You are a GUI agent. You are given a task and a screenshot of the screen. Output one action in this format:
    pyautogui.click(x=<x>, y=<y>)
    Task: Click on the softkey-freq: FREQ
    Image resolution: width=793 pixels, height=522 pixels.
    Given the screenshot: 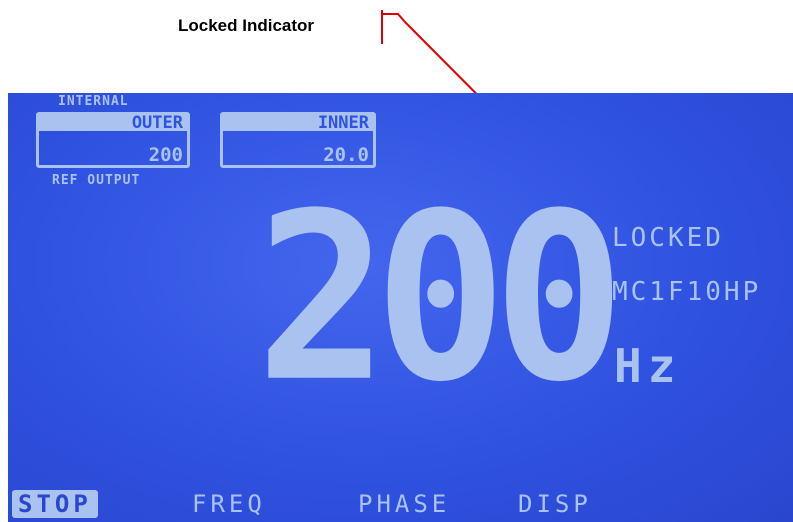 What is the action you would take?
    pyautogui.click(x=229, y=504)
    